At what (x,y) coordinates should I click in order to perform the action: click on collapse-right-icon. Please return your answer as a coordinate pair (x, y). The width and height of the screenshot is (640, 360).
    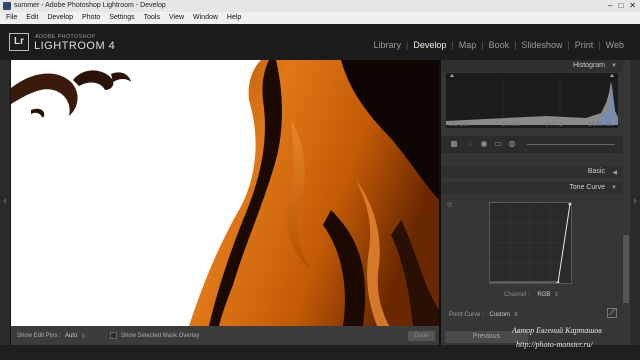
    Looking at the image, I should click on (635, 201).